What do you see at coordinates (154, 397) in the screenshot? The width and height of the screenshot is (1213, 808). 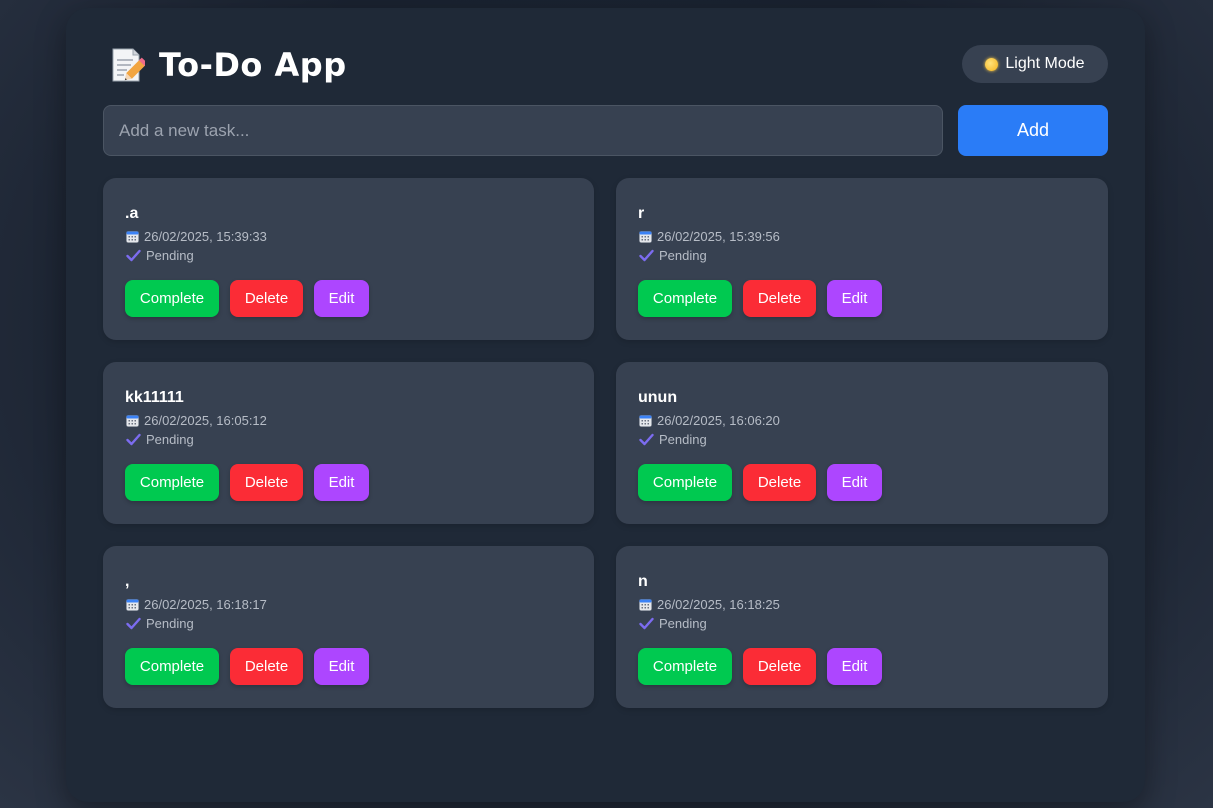 I see `task-title: kk11111` at bounding box center [154, 397].